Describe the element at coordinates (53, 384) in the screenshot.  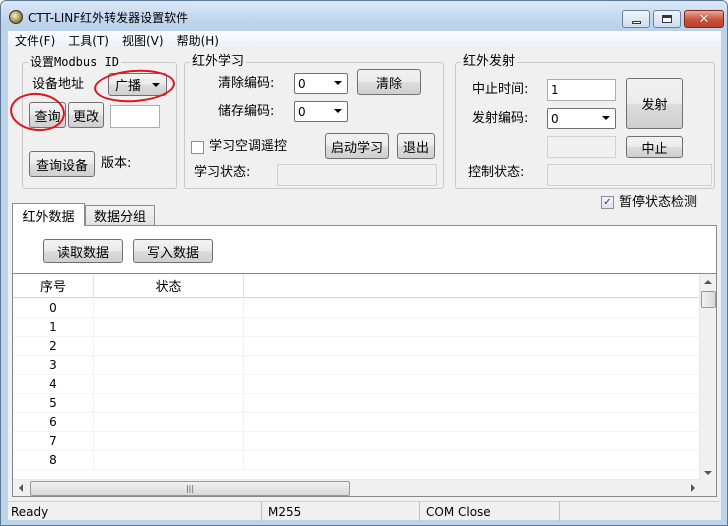
I see `row-index-cell: 4` at that location.